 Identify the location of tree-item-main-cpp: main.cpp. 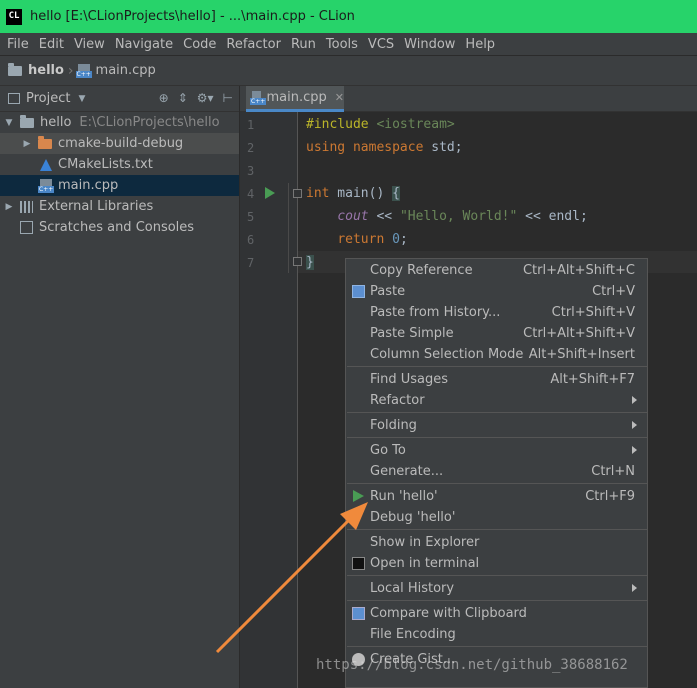
(119, 185).